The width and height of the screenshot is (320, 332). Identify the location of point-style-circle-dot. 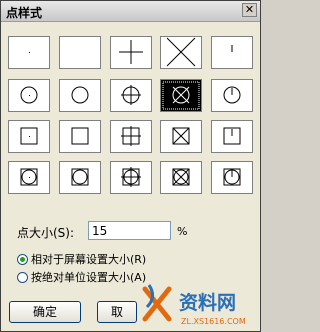
(29, 95).